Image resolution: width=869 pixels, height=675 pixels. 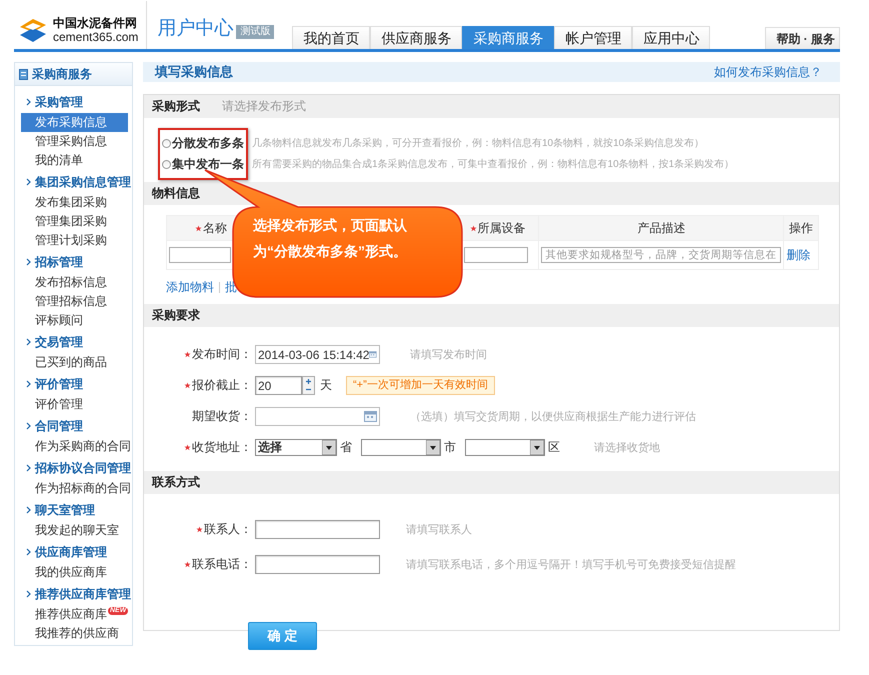 What do you see at coordinates (308, 385) in the screenshot?
I see `spinner-icon` at bounding box center [308, 385].